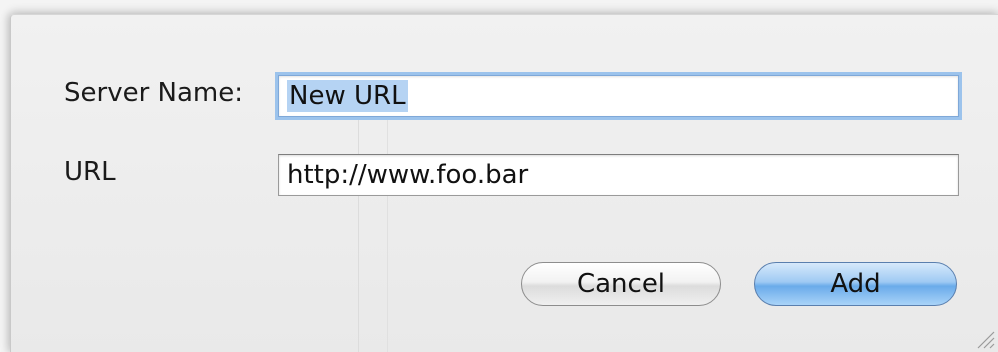  Describe the element at coordinates (618, 175) in the screenshot. I see `url-field: http://www.foo.bar` at that location.